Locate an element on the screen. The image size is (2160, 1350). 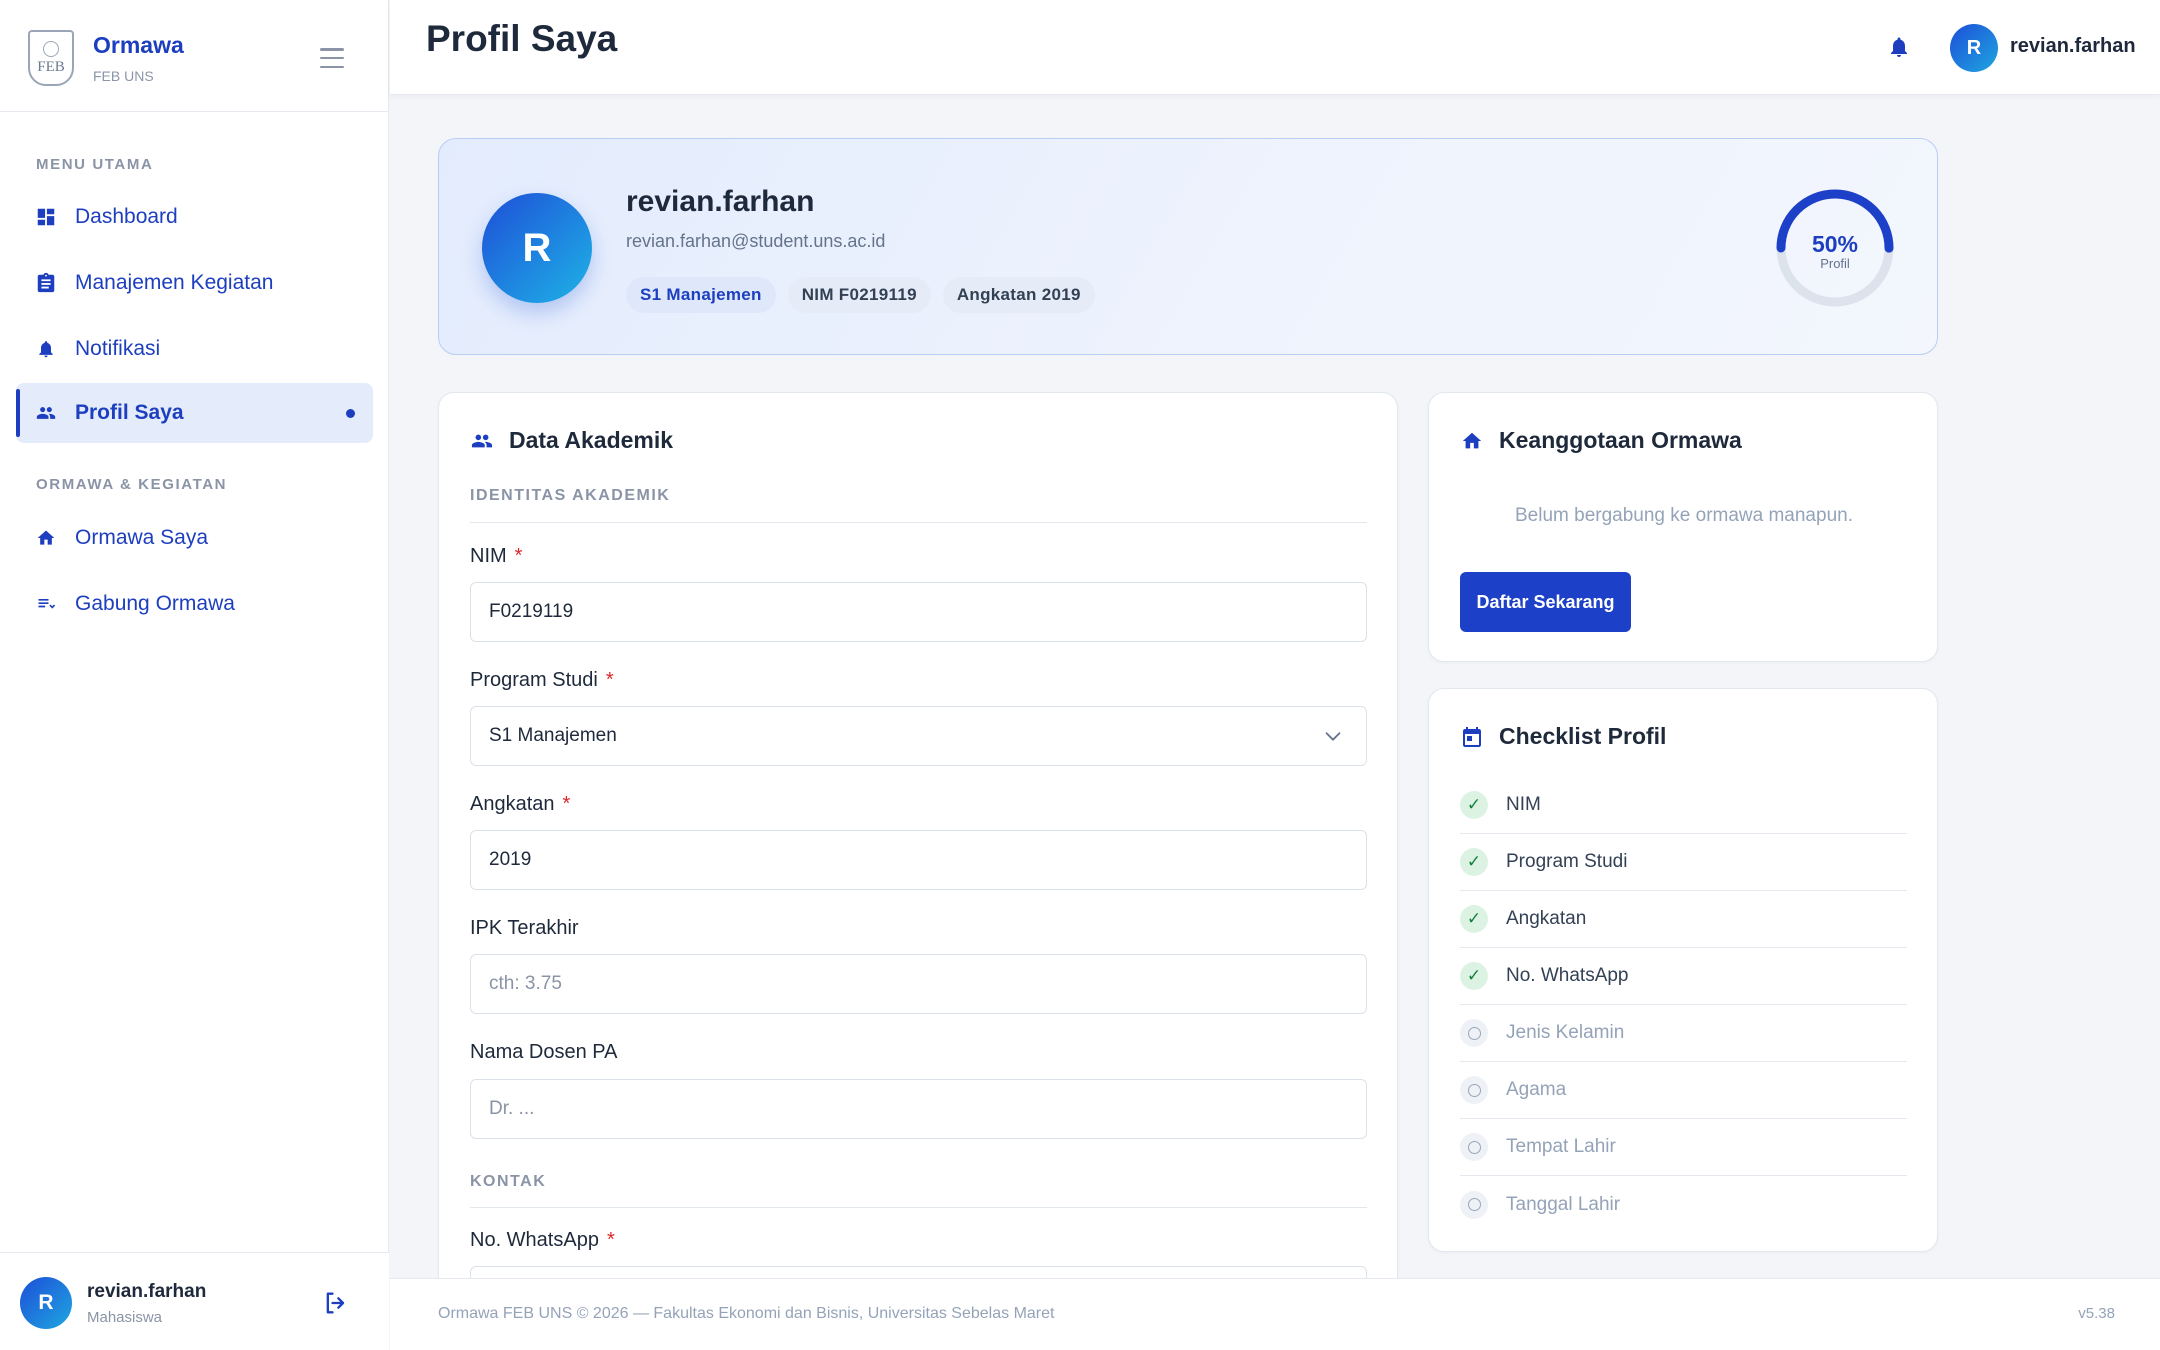
membership-title-text: Keanggotaan Ormawa is located at coordinates (1620, 440).